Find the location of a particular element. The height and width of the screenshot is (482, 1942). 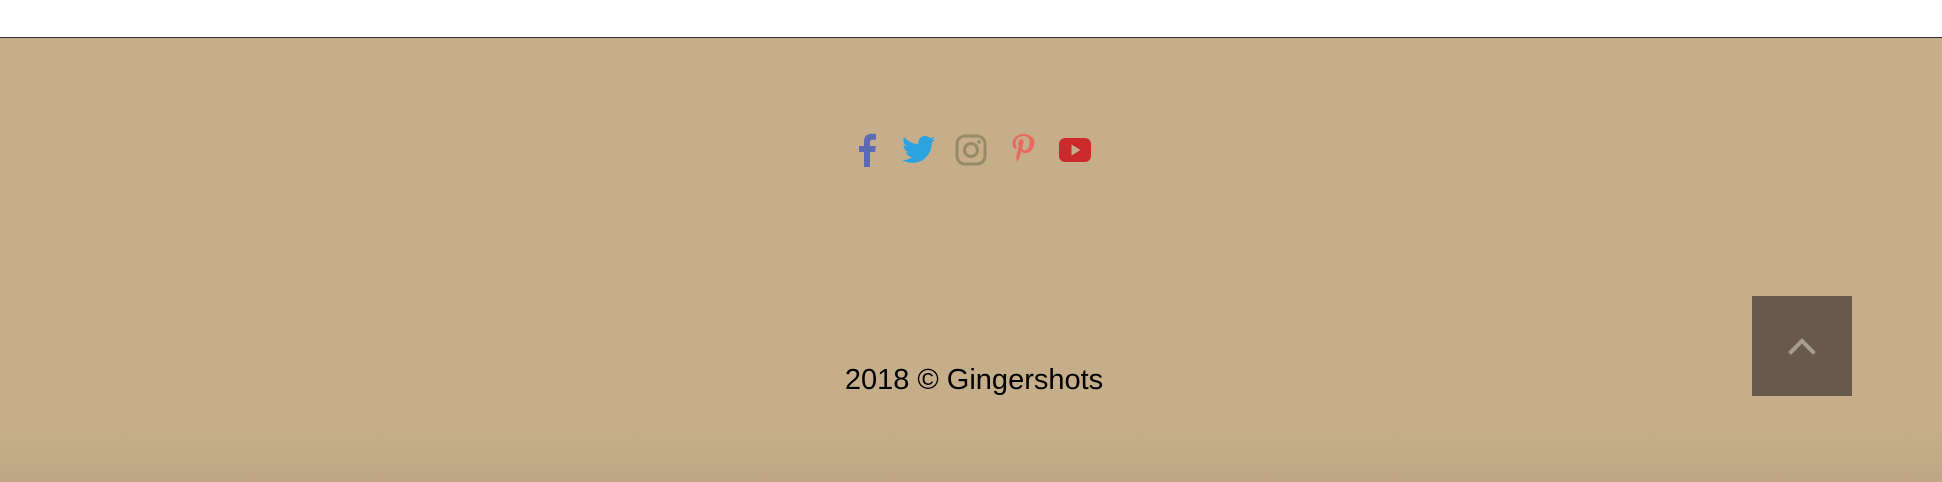

instagram-icon is located at coordinates (971, 150).